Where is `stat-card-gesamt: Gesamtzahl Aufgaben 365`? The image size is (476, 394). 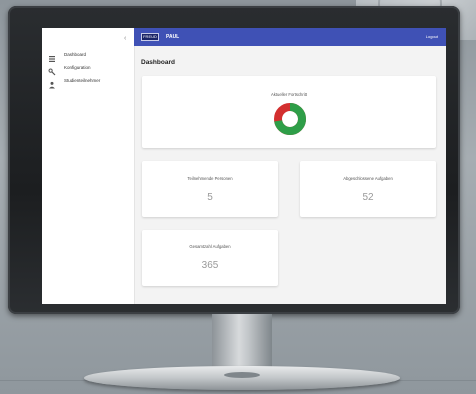
stat-card-gesamt: Gesamtzahl Aufgaben 365 is located at coordinates (210, 258).